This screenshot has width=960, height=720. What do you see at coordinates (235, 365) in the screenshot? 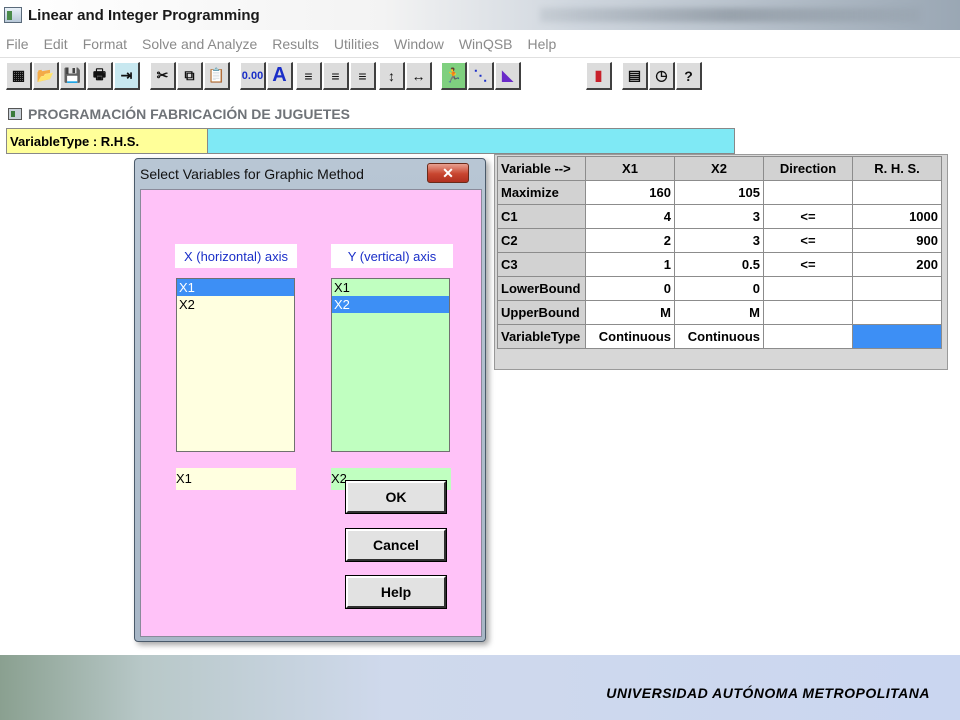
I see `x-axis-listbox: X1 X2` at bounding box center [235, 365].